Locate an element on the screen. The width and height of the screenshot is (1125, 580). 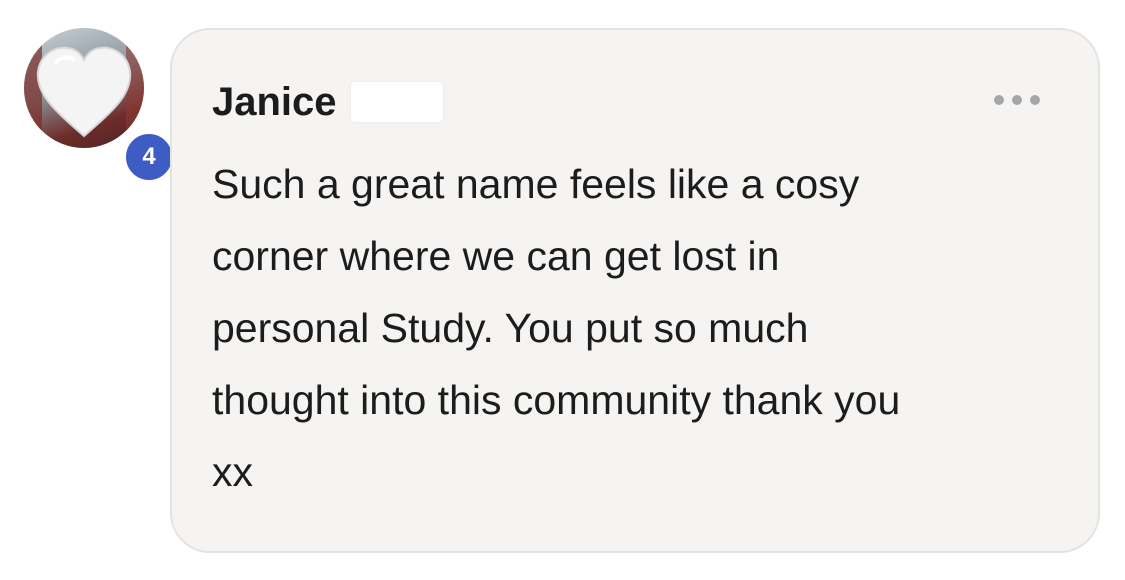
author-name: Janice is located at coordinates (274, 102).